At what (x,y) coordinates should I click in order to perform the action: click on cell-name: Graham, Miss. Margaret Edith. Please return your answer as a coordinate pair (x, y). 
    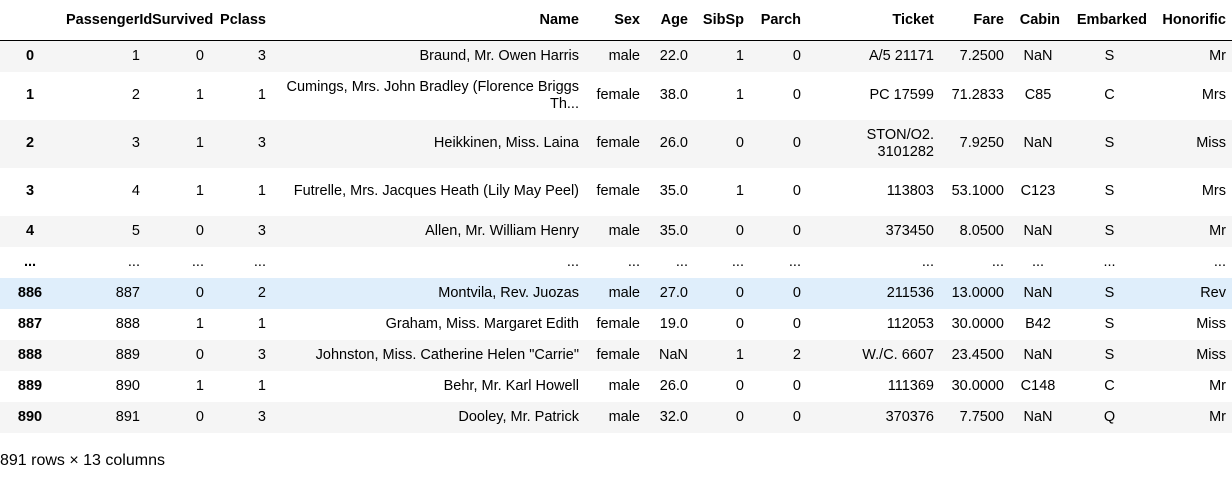
    Looking at the image, I should click on (482, 323).